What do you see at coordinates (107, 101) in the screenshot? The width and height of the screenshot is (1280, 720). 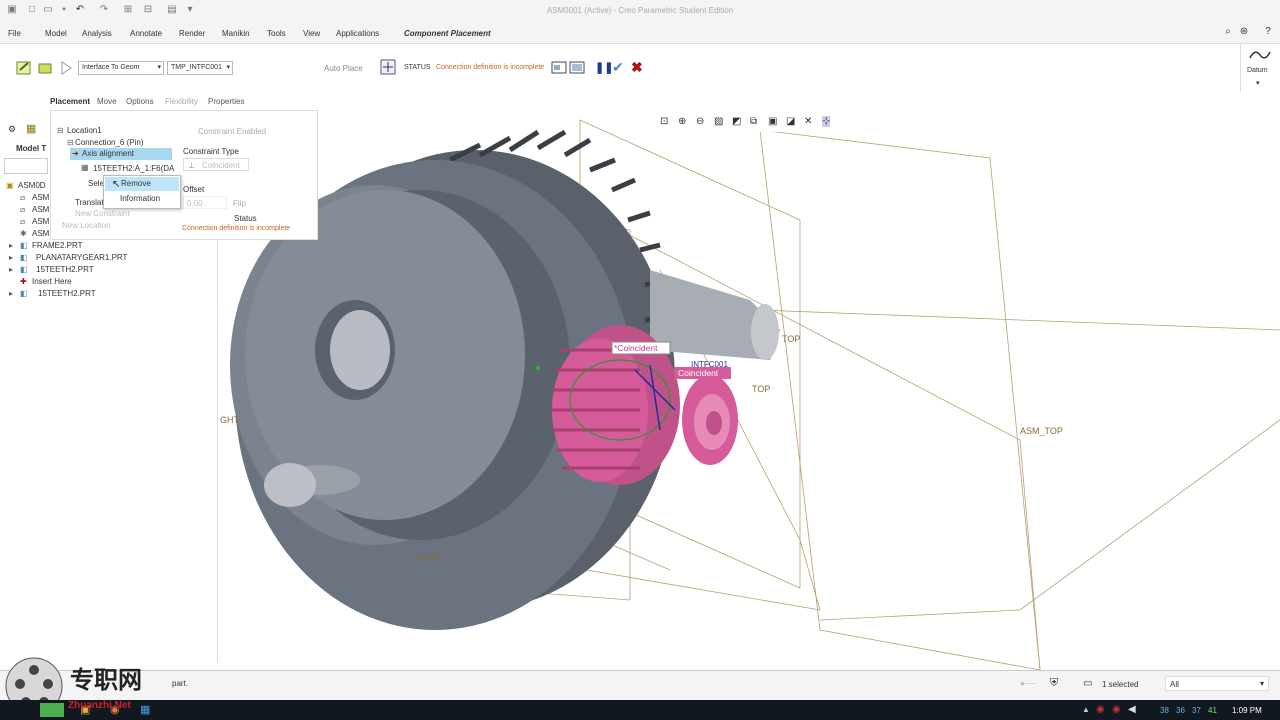 I see `tab-move: Move` at bounding box center [107, 101].